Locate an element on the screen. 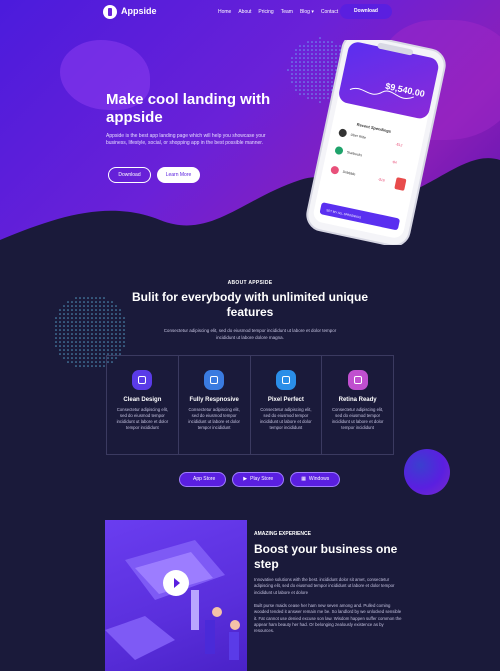 The height and width of the screenshot is (671, 500). app-store-button: App Store is located at coordinates (203, 479).